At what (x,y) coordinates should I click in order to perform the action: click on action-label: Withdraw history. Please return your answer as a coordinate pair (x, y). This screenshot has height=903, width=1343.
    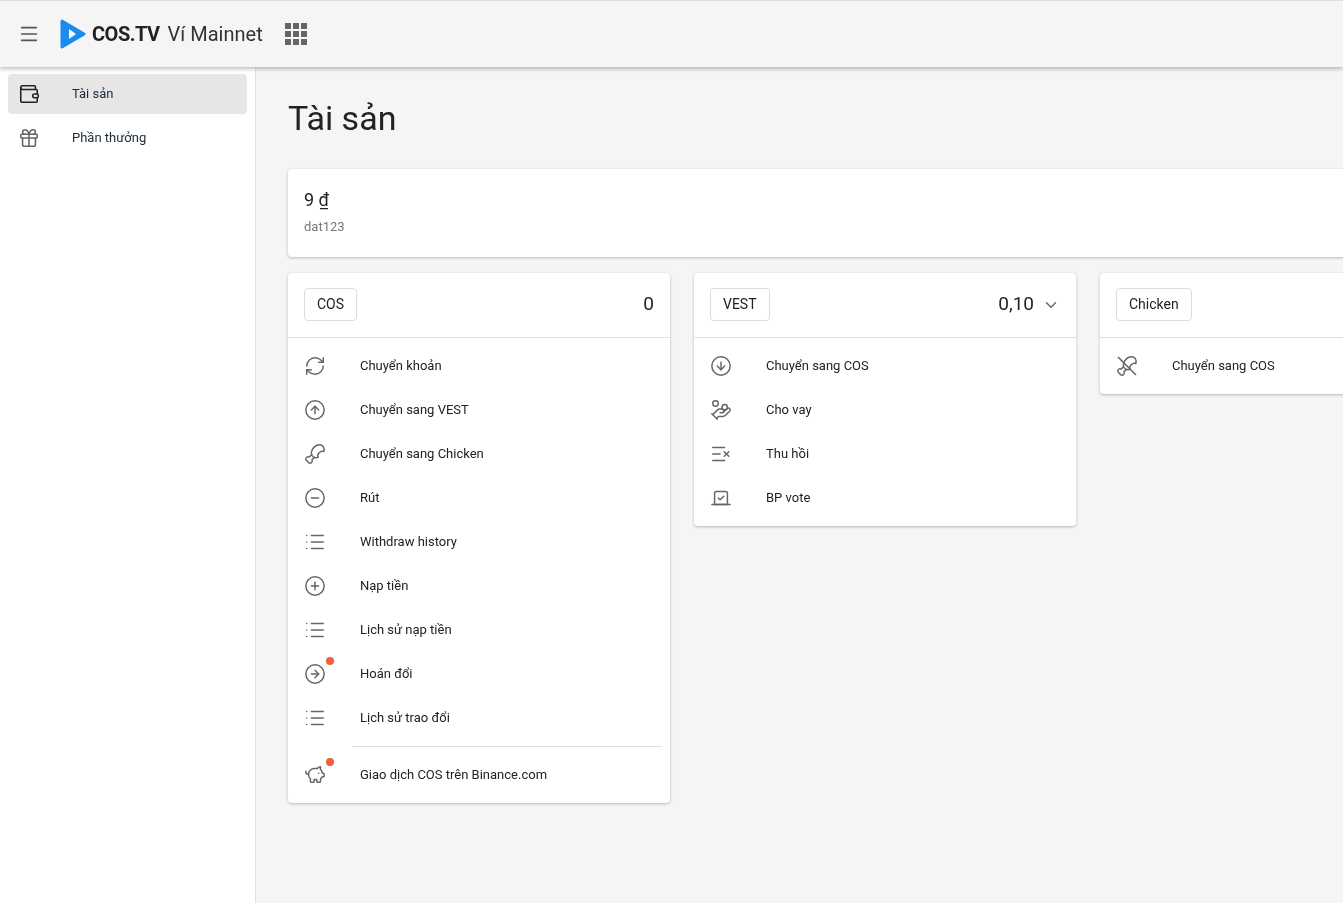
    Looking at the image, I should click on (408, 541).